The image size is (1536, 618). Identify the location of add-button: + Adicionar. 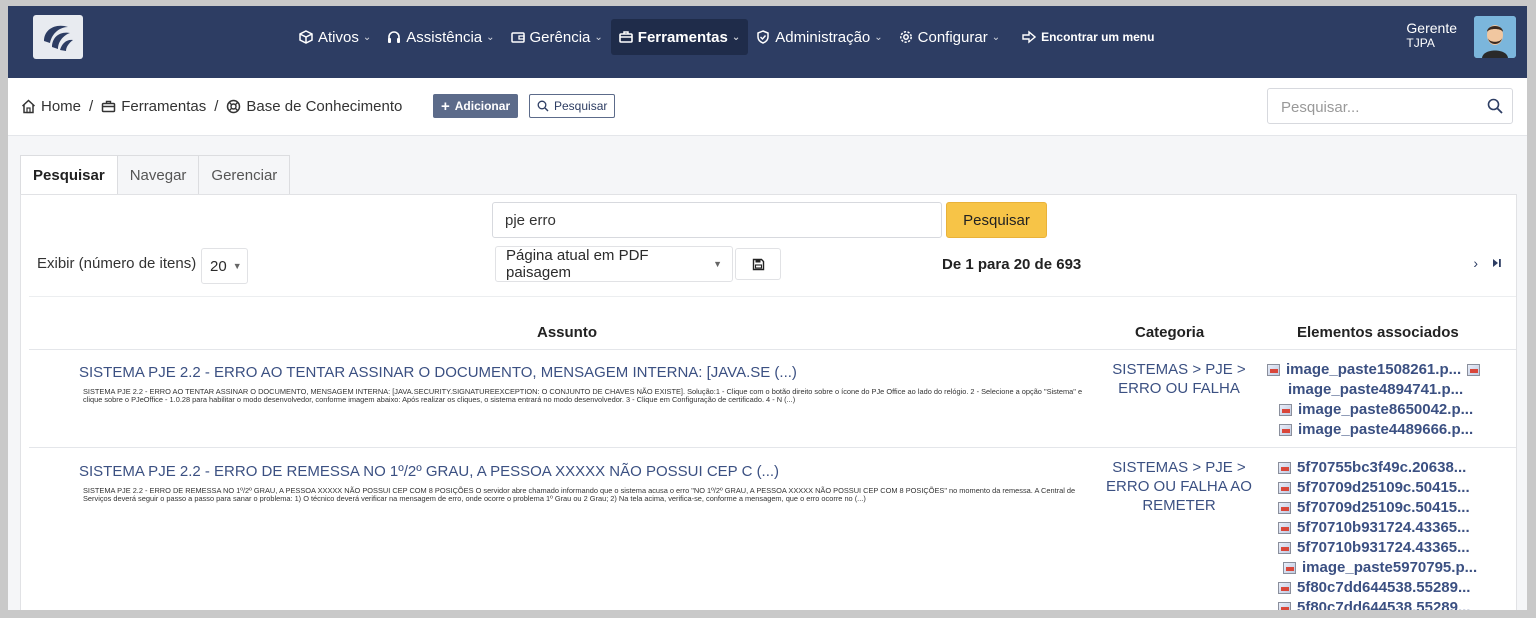
(476, 106).